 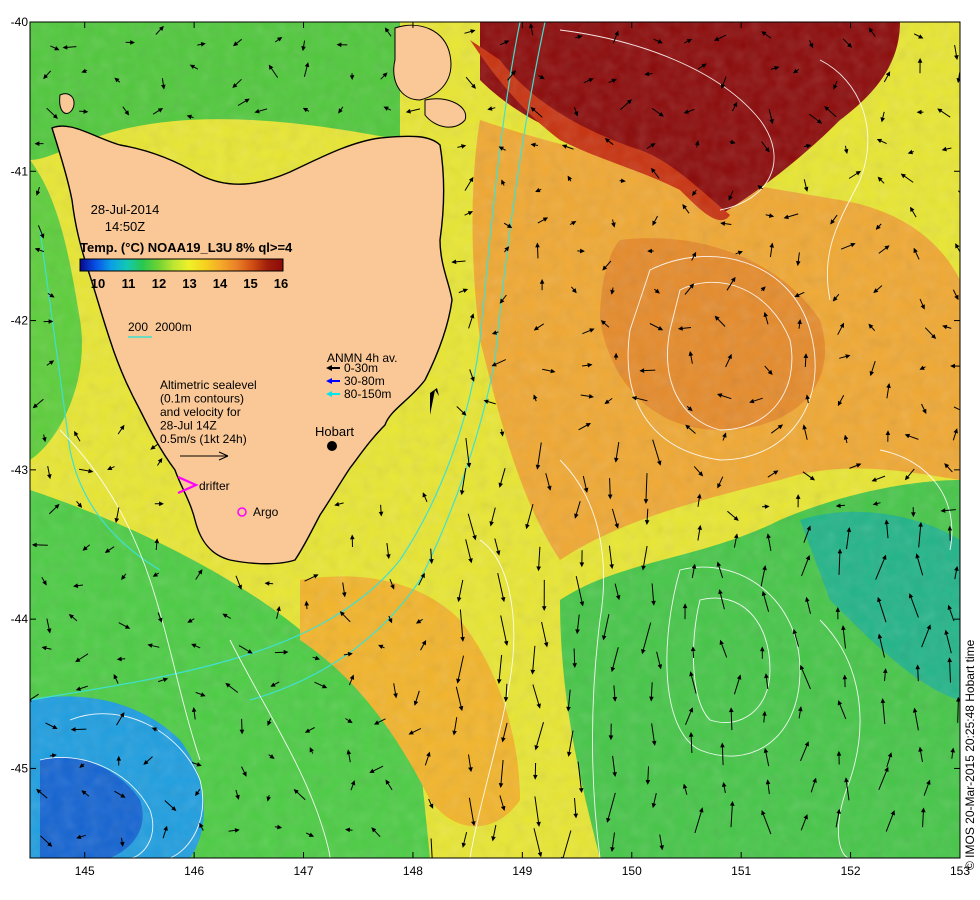 I want to click on argo-label: Argo, so click(x=266, y=512).